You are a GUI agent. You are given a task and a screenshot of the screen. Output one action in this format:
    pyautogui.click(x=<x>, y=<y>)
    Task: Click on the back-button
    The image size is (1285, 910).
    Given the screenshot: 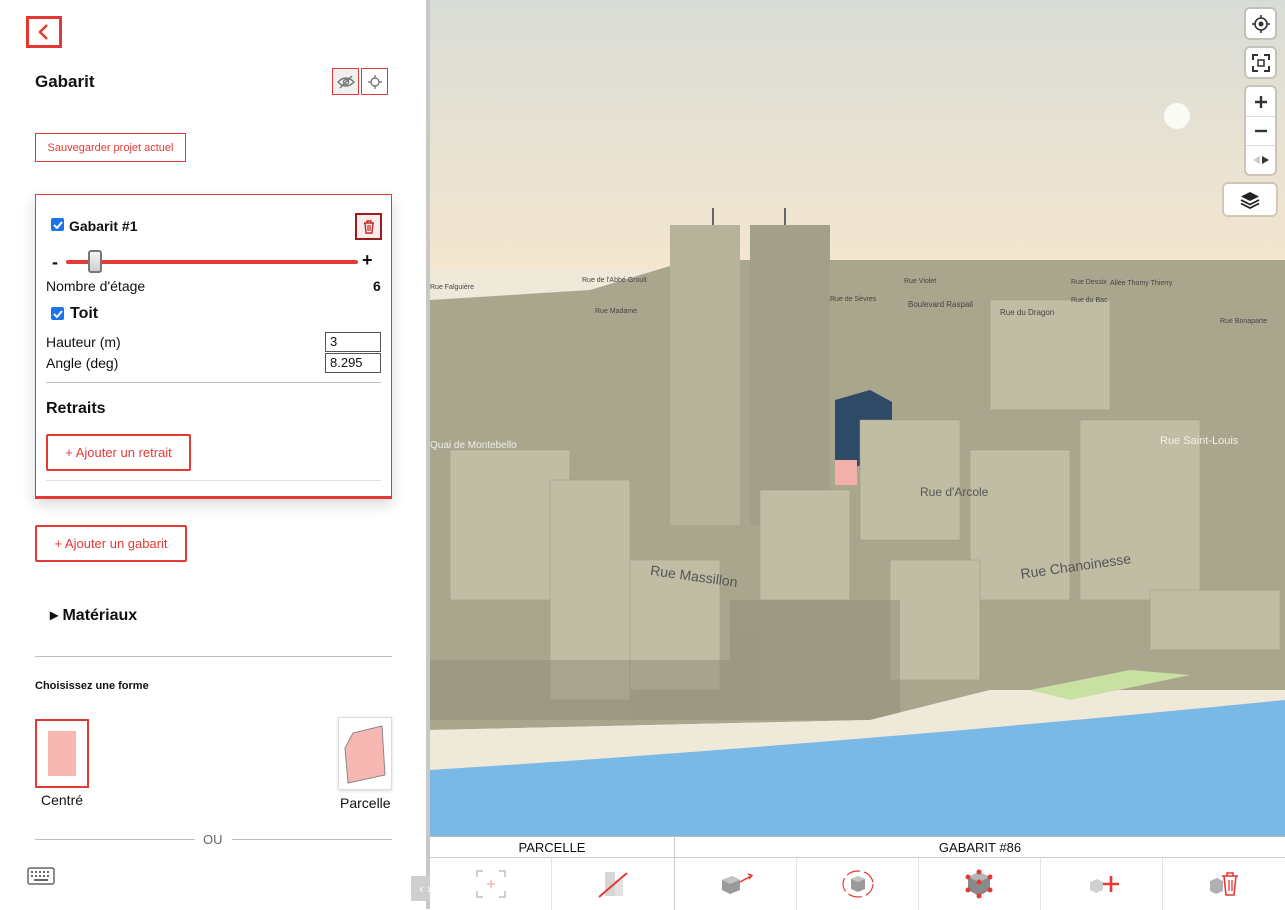 What is the action you would take?
    pyautogui.click(x=44, y=32)
    